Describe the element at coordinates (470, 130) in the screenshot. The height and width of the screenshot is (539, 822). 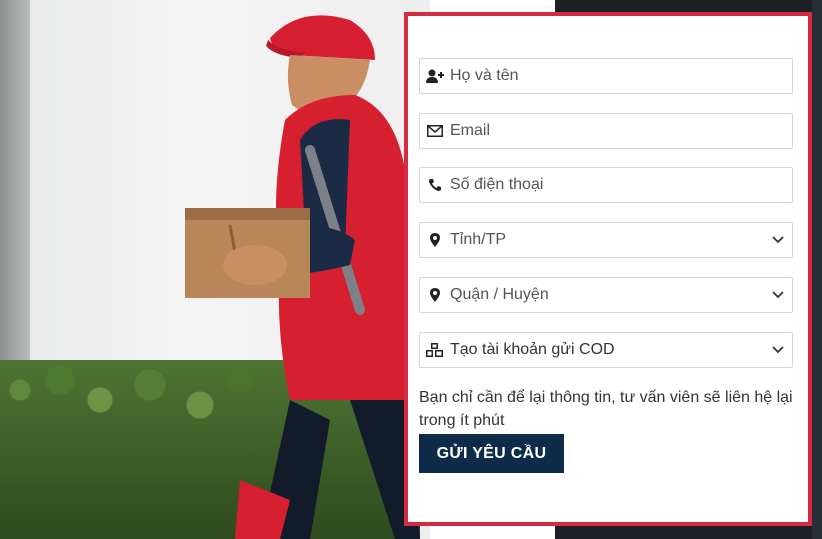
I see `email-placeholder: Email` at that location.